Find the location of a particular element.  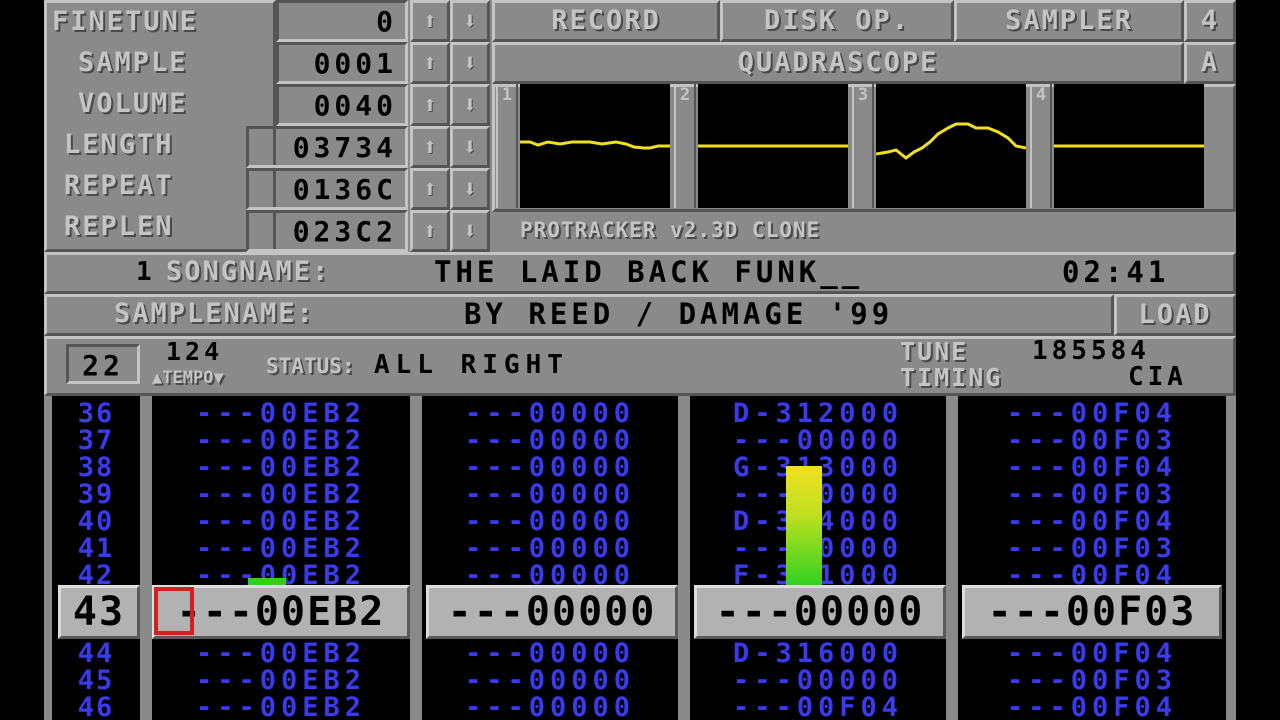

volume-value: 0040 is located at coordinates (342, 105).